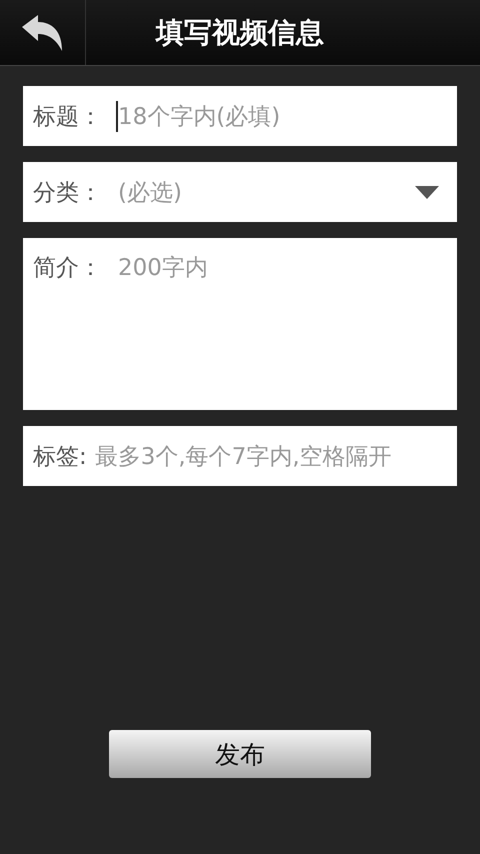 Image resolution: width=480 pixels, height=854 pixels. What do you see at coordinates (281, 116) in the screenshot?
I see `placeholder-text: 18个字内(必填)` at bounding box center [281, 116].